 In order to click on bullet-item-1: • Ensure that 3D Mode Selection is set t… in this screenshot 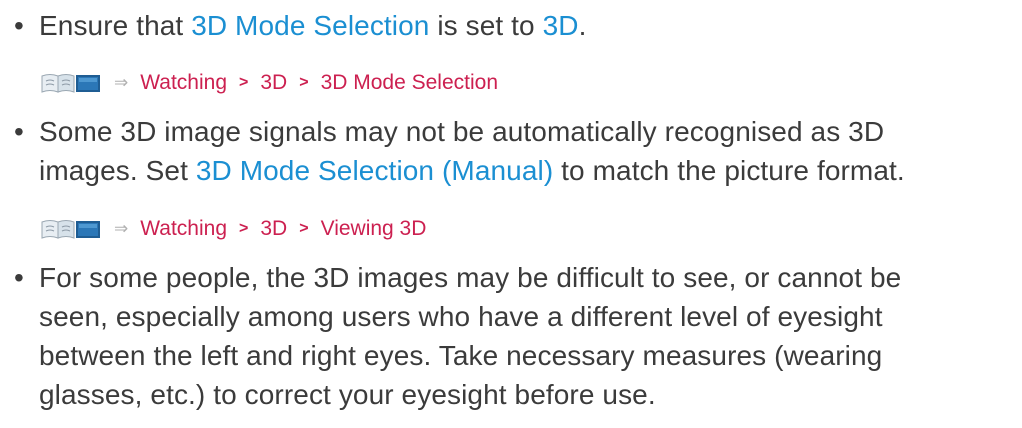, I will do `click(509, 25)`.